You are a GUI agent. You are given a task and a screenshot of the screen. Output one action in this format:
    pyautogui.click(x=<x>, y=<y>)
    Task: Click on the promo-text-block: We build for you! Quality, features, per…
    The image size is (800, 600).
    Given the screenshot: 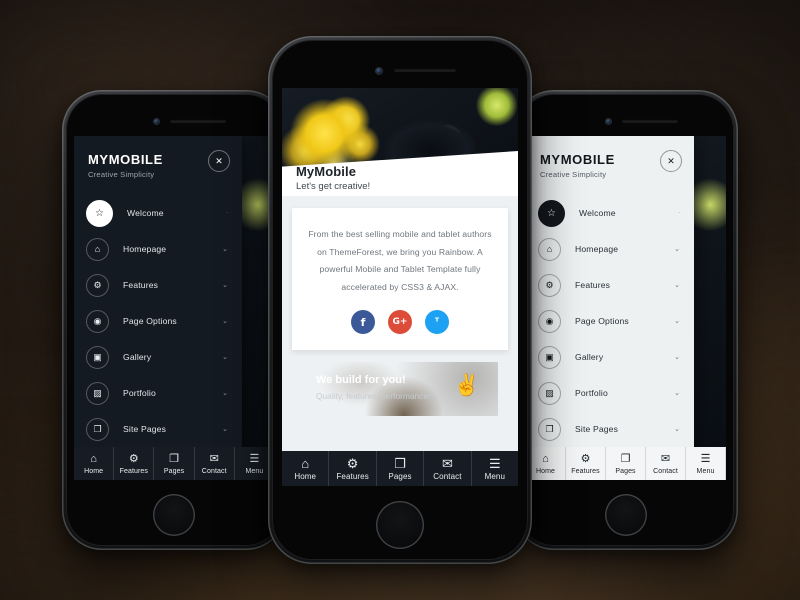 What is the action you would take?
    pyautogui.click(x=373, y=387)
    